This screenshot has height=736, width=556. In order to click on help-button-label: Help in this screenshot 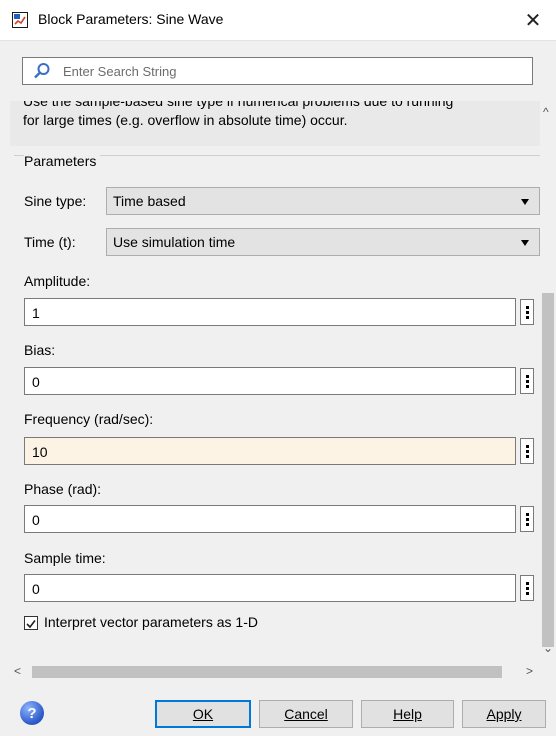, I will do `click(407, 714)`.